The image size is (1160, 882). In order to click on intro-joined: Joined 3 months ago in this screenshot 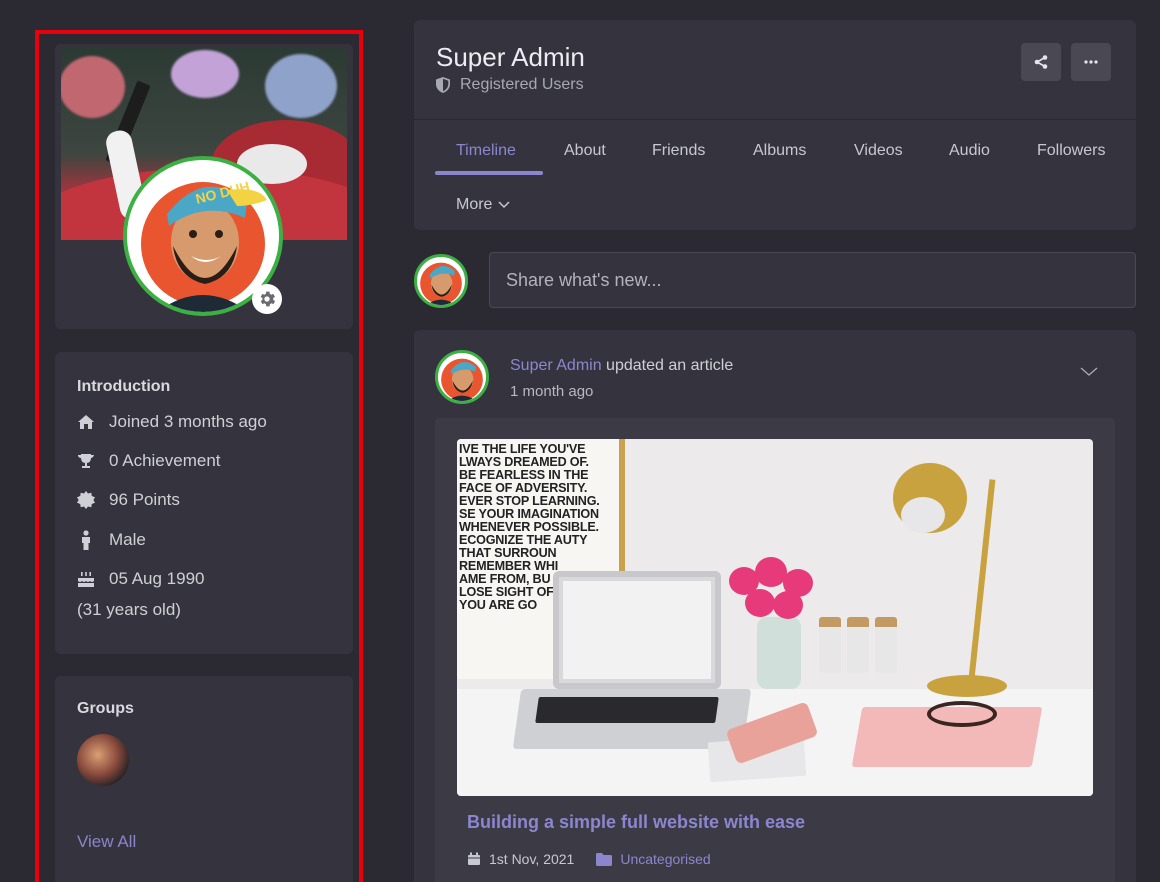, I will do `click(172, 422)`.